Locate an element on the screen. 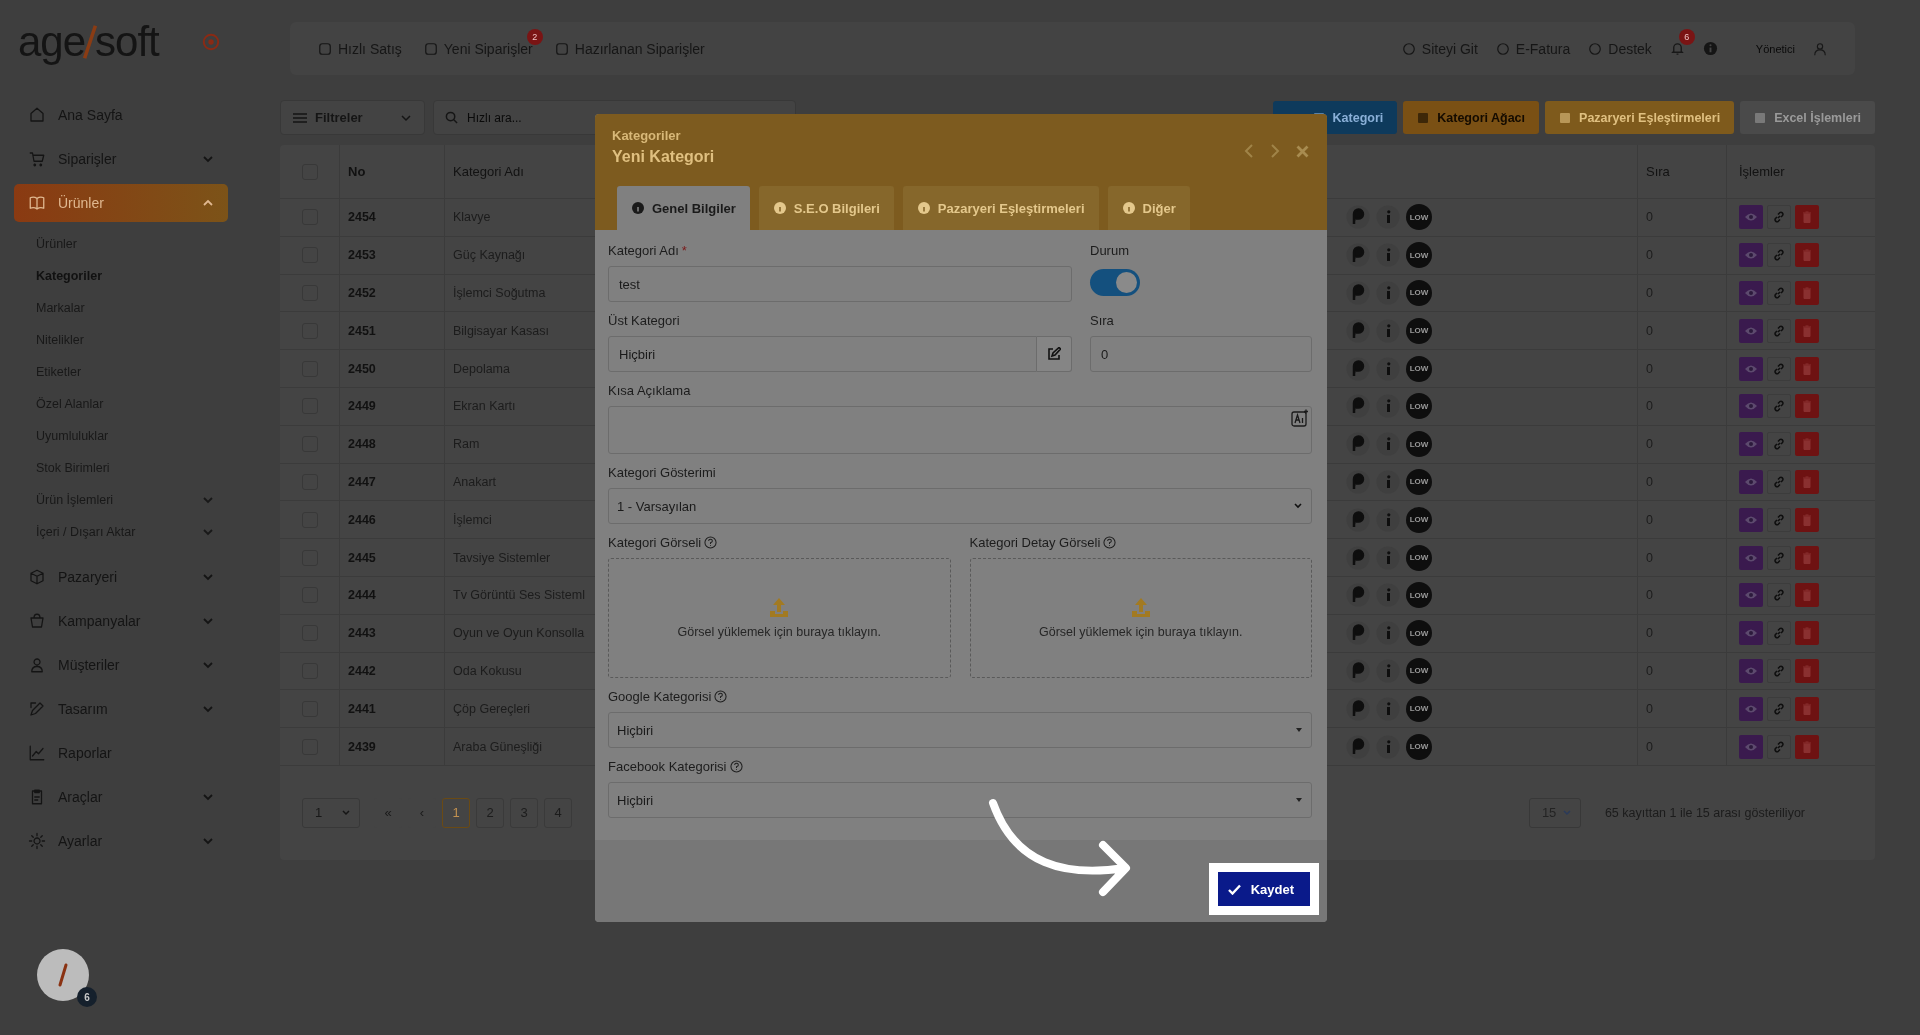 The height and width of the screenshot is (1035, 1920). field-label: Kategori Gösterimi is located at coordinates (662, 472).